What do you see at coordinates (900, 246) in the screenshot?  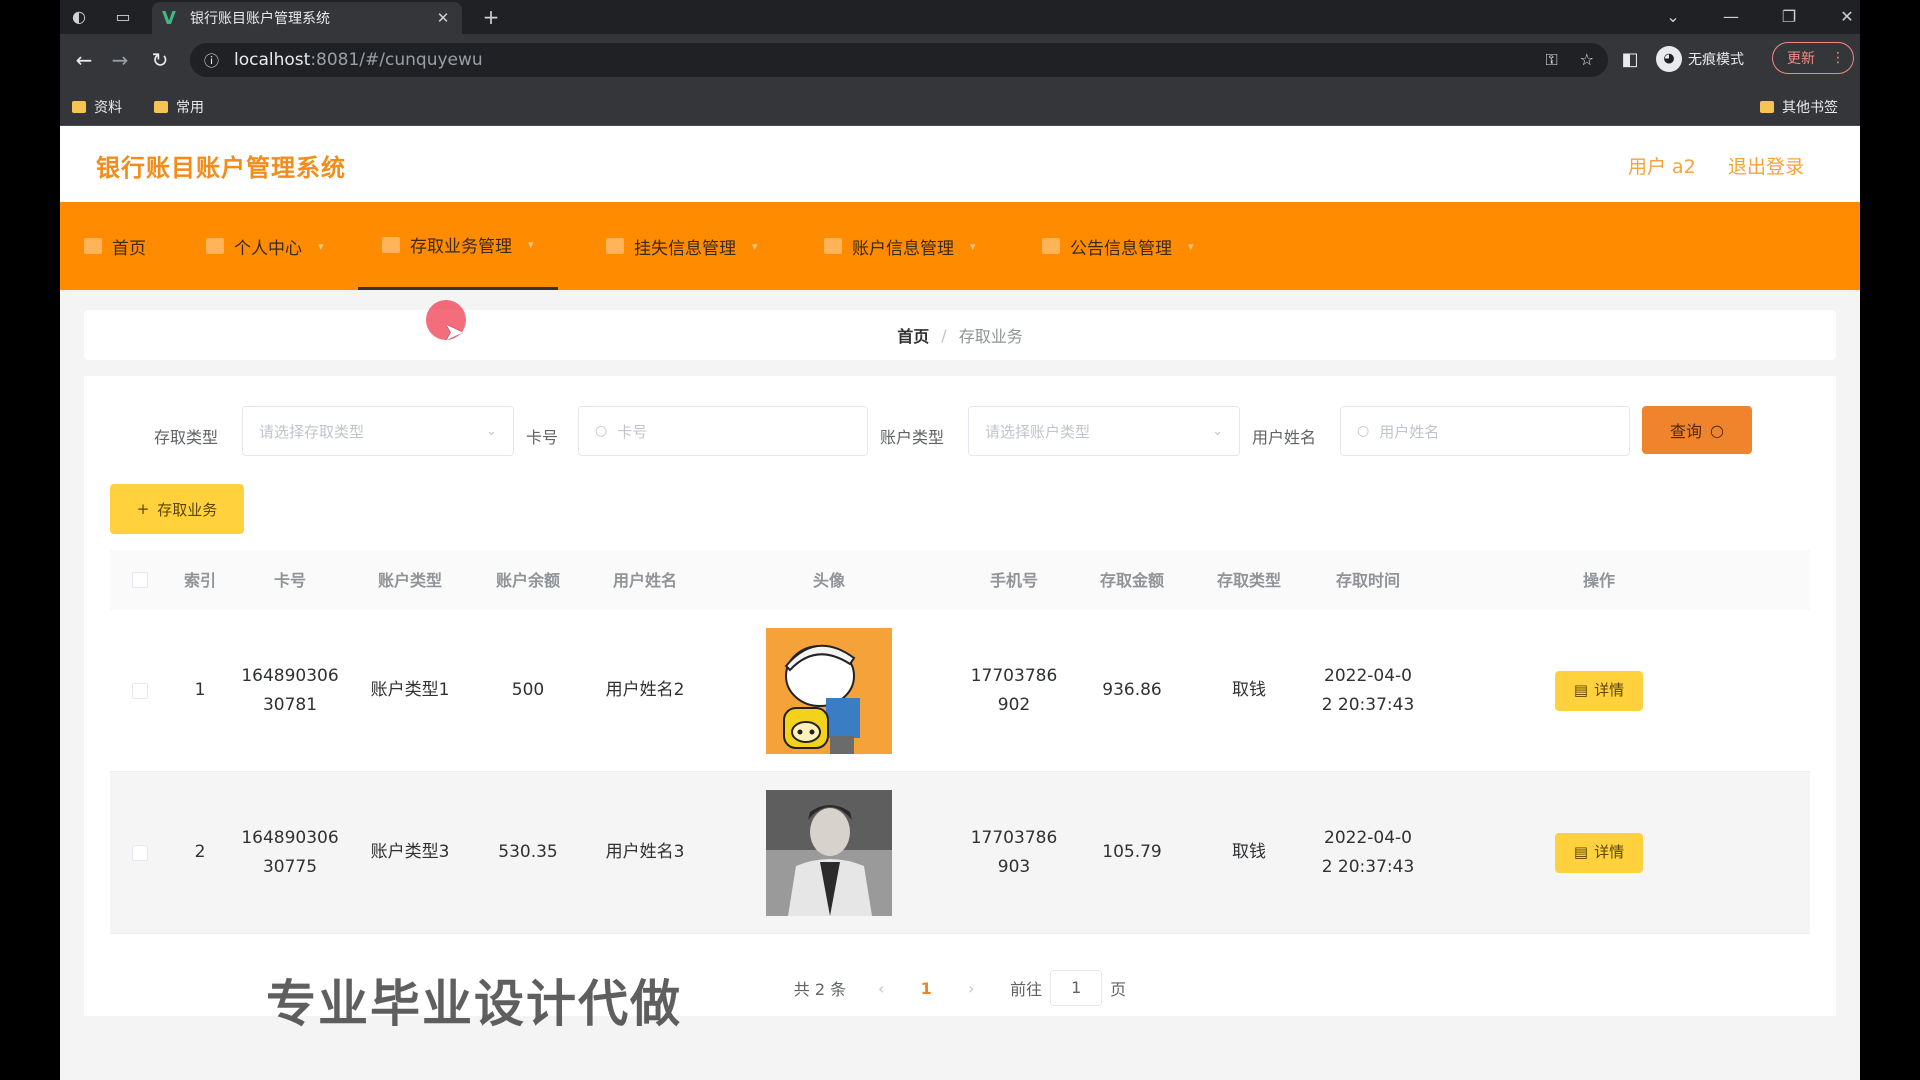 I see `nav-account-info: 账户信息管理 ▾` at bounding box center [900, 246].